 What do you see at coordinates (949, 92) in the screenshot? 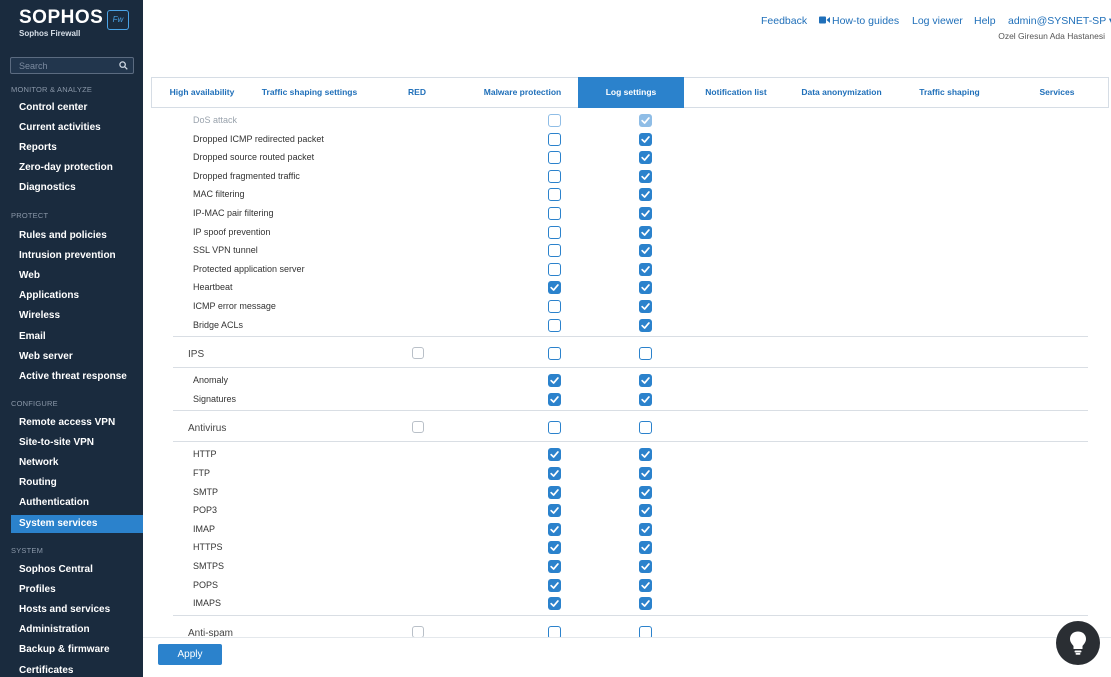
I see `tab-traffic-shaping: Traffic shaping` at bounding box center [949, 92].